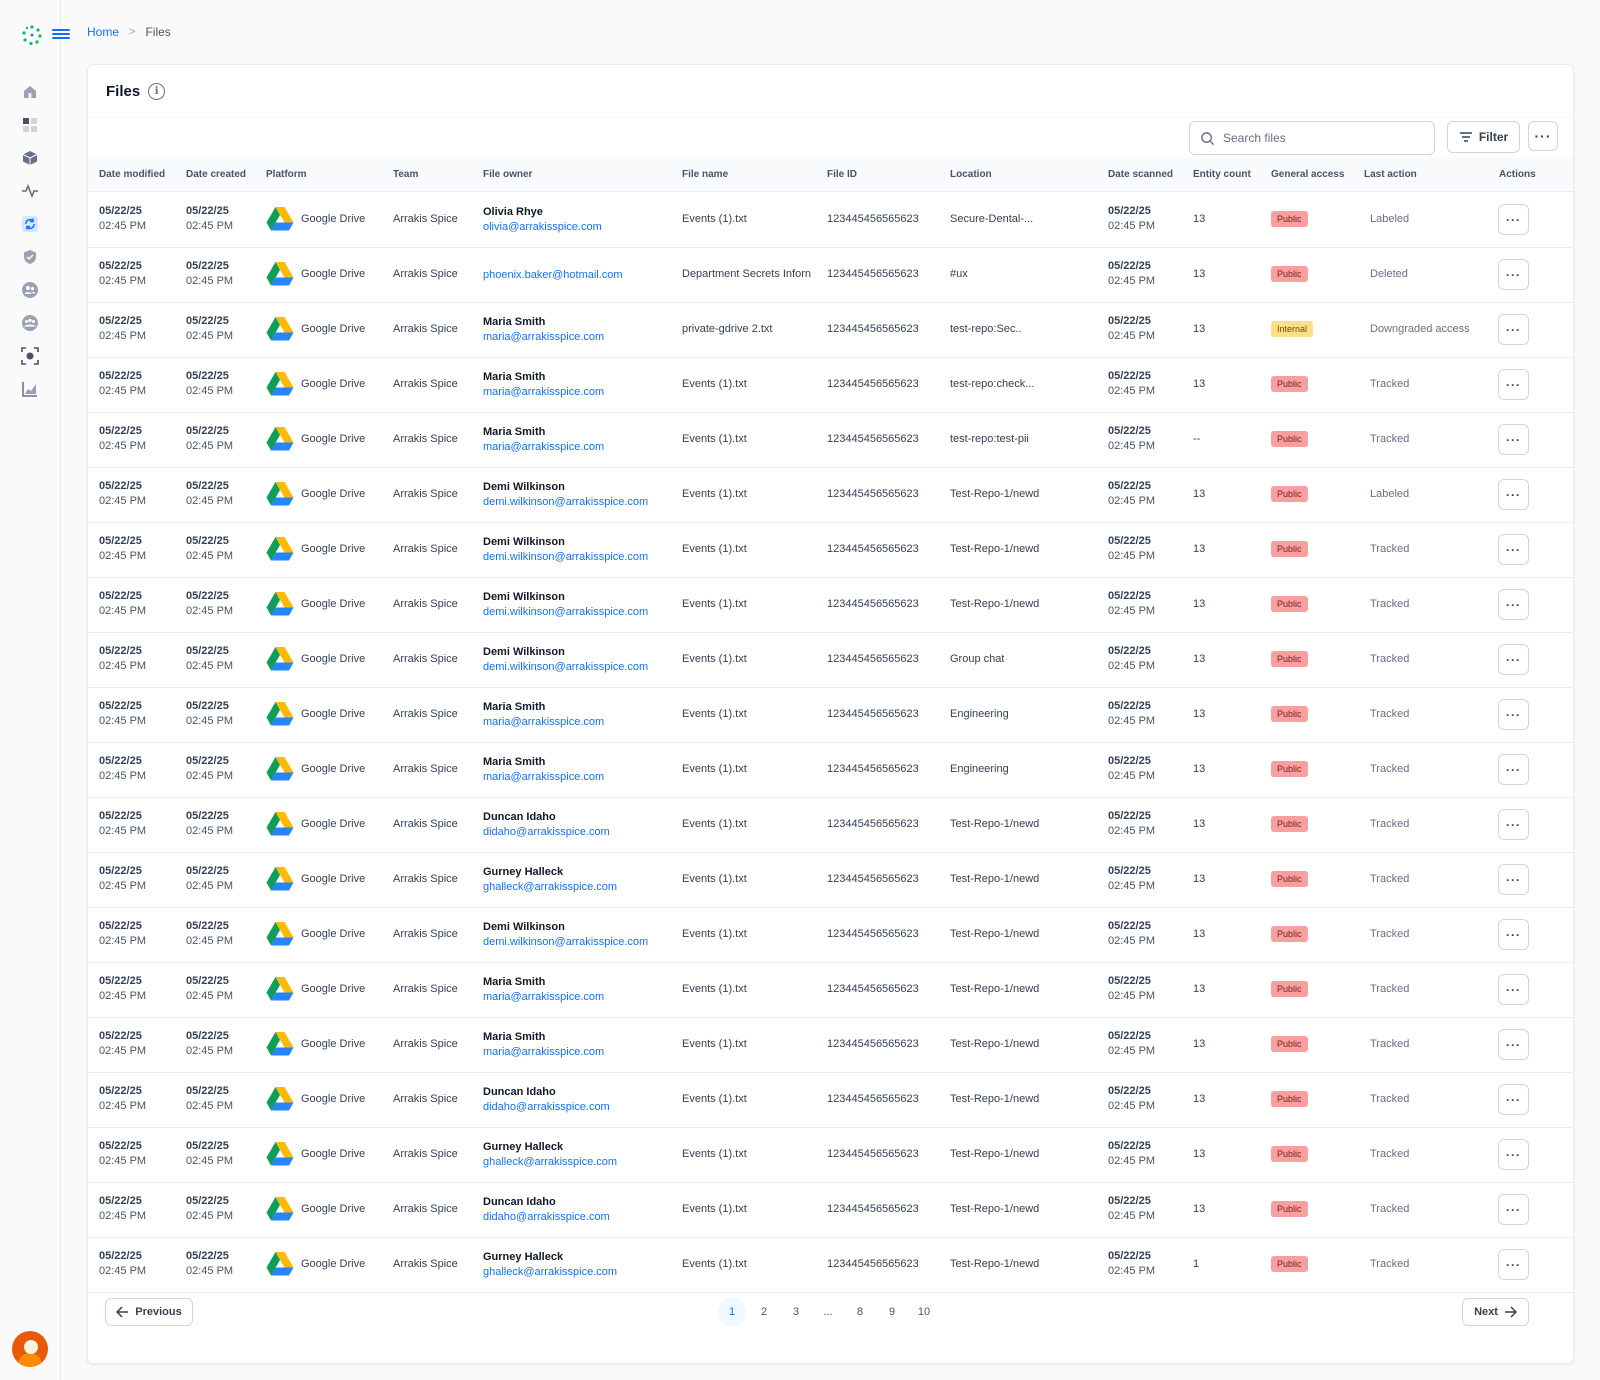 The image size is (1600, 1380). Describe the element at coordinates (286, 174) in the screenshot. I see `column-header: Platform` at that location.